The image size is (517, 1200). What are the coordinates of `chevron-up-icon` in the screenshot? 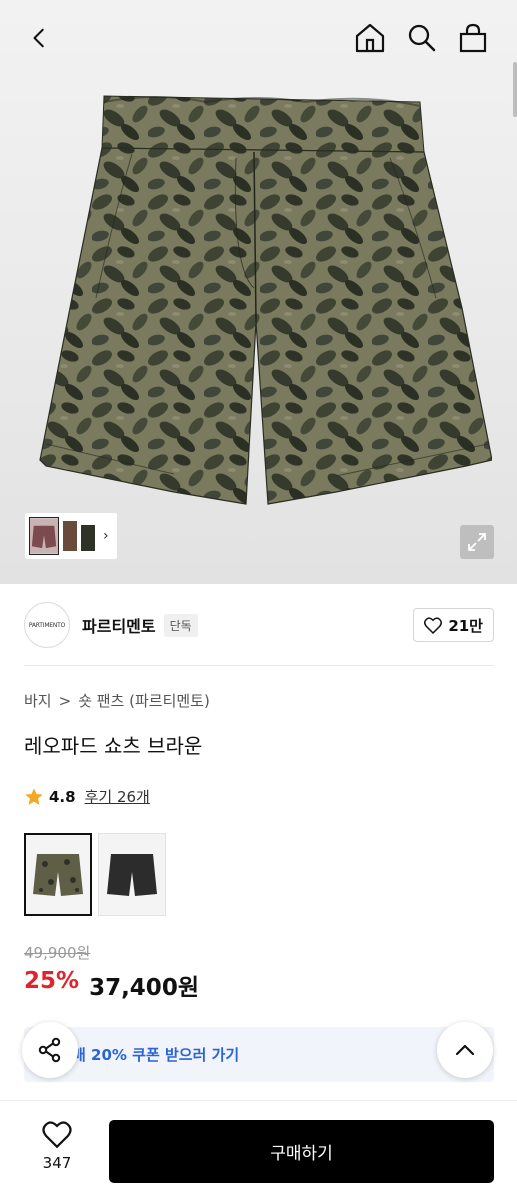 It's located at (465, 1050).